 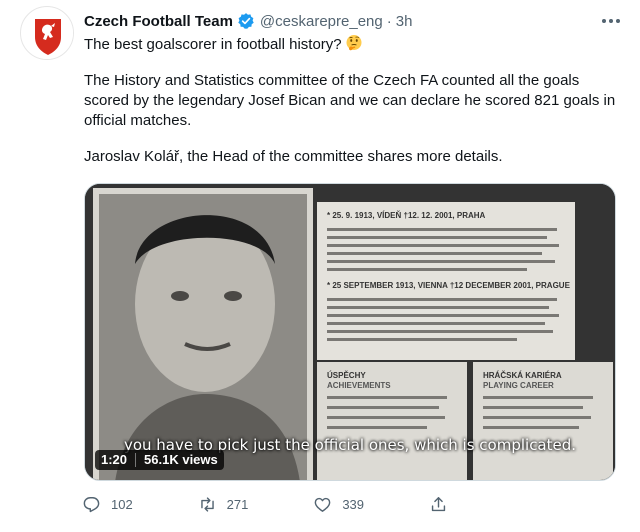 I want to click on exhibit-career-en: PLAYING CAREER, so click(x=518, y=385).